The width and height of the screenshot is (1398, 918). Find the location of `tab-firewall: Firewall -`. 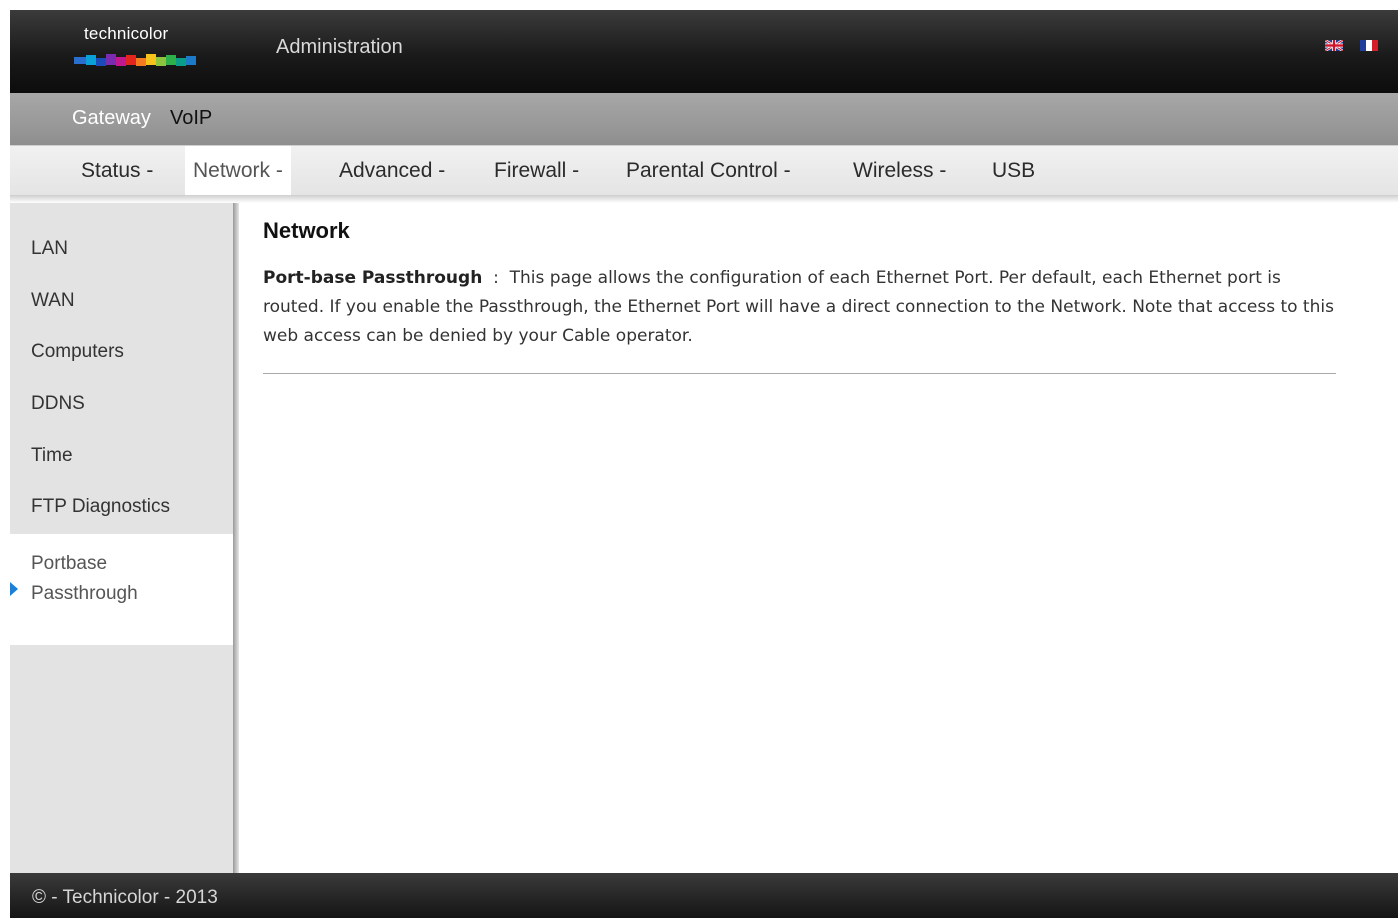

tab-firewall: Firewall - is located at coordinates (536, 171).